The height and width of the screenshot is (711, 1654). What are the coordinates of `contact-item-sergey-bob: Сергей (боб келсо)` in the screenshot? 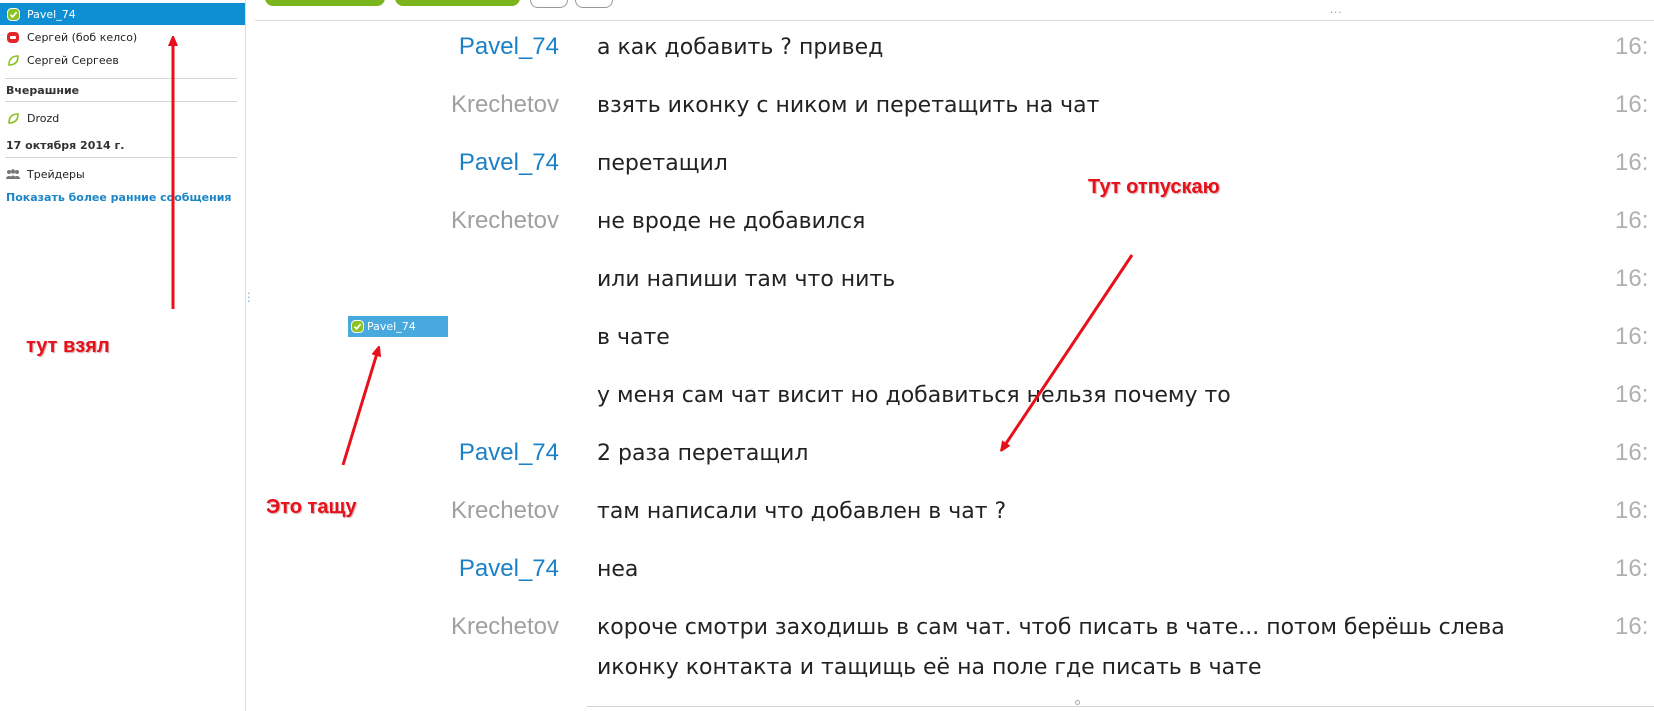 It's located at (122, 37).